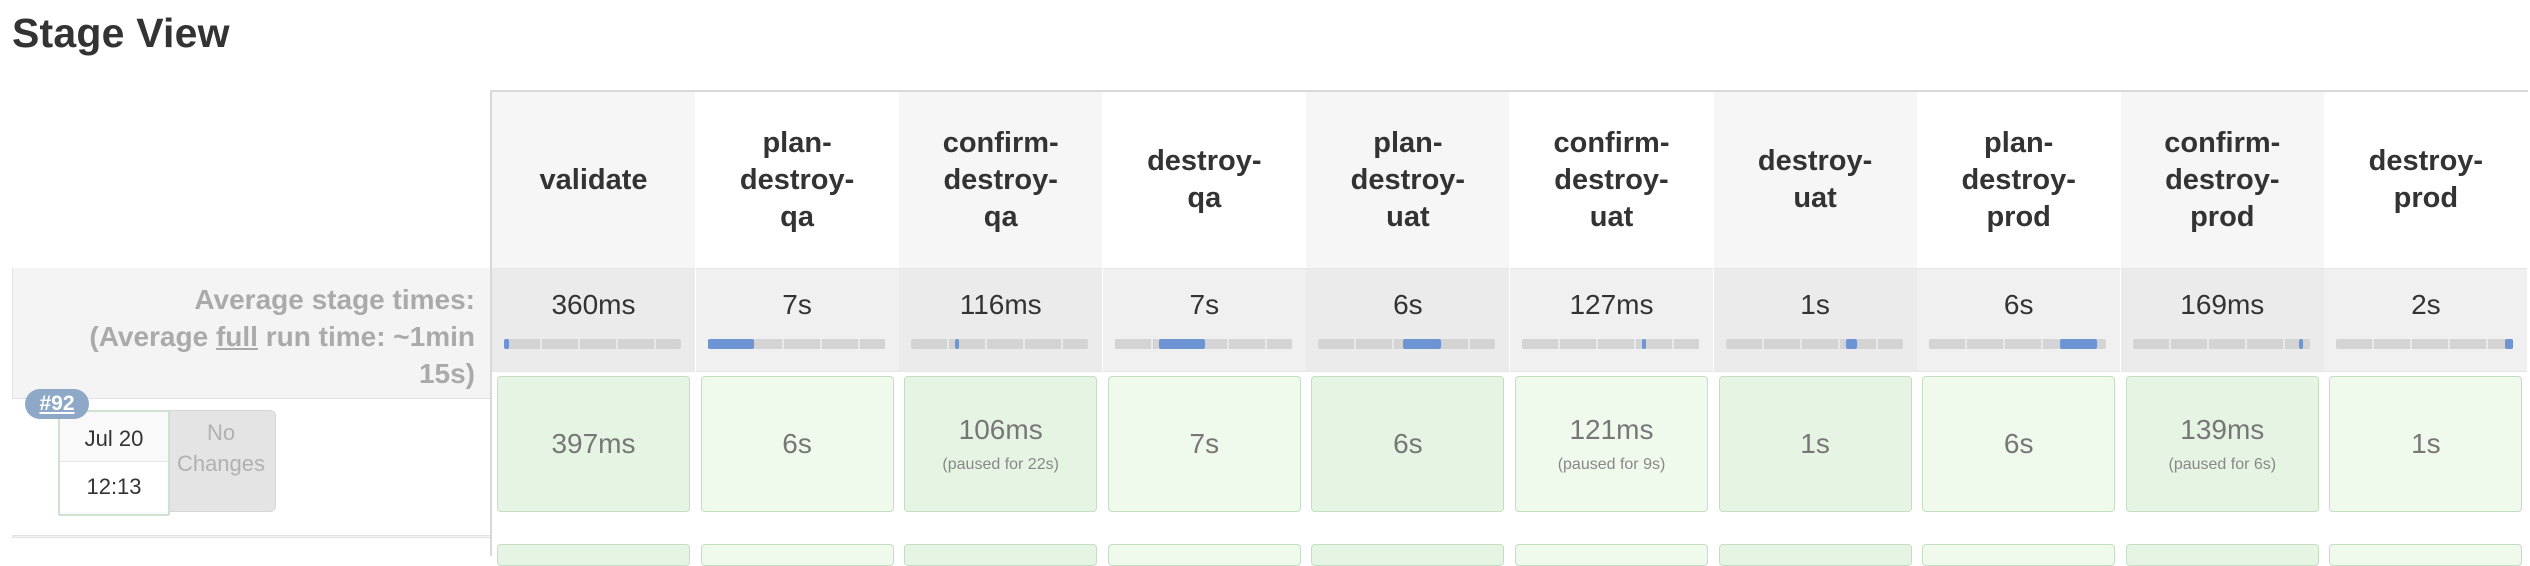 Image resolution: width=2530 pixels, height=566 pixels. Describe the element at coordinates (2222, 429) in the screenshot. I see `stage-run-time: 139ms` at that location.